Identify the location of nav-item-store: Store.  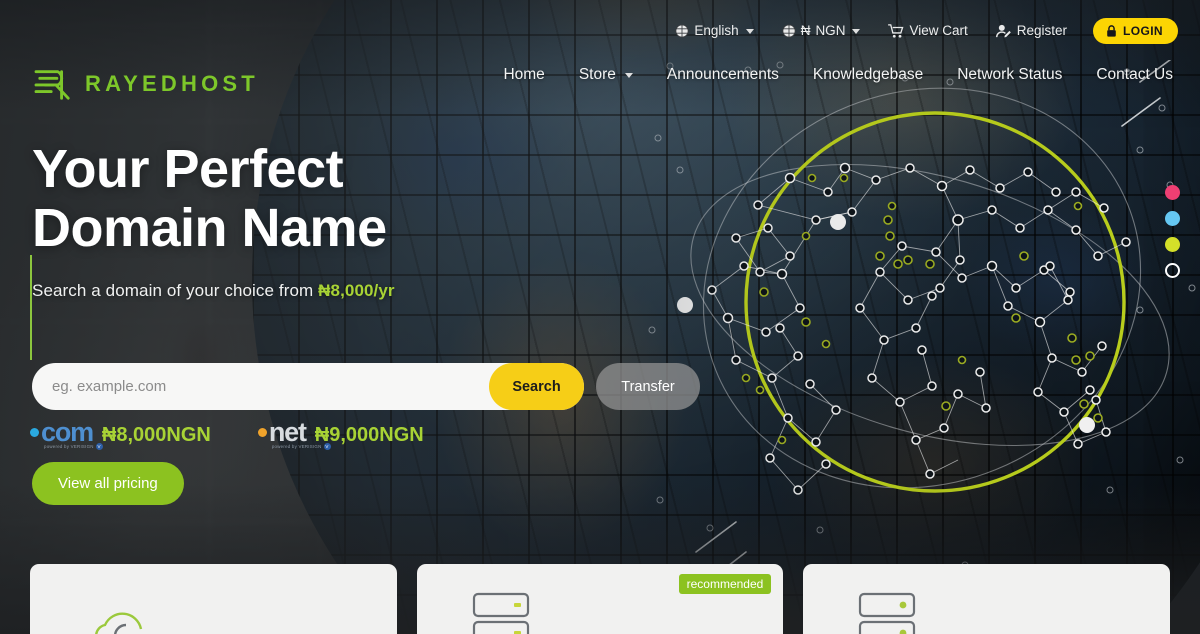
(606, 75).